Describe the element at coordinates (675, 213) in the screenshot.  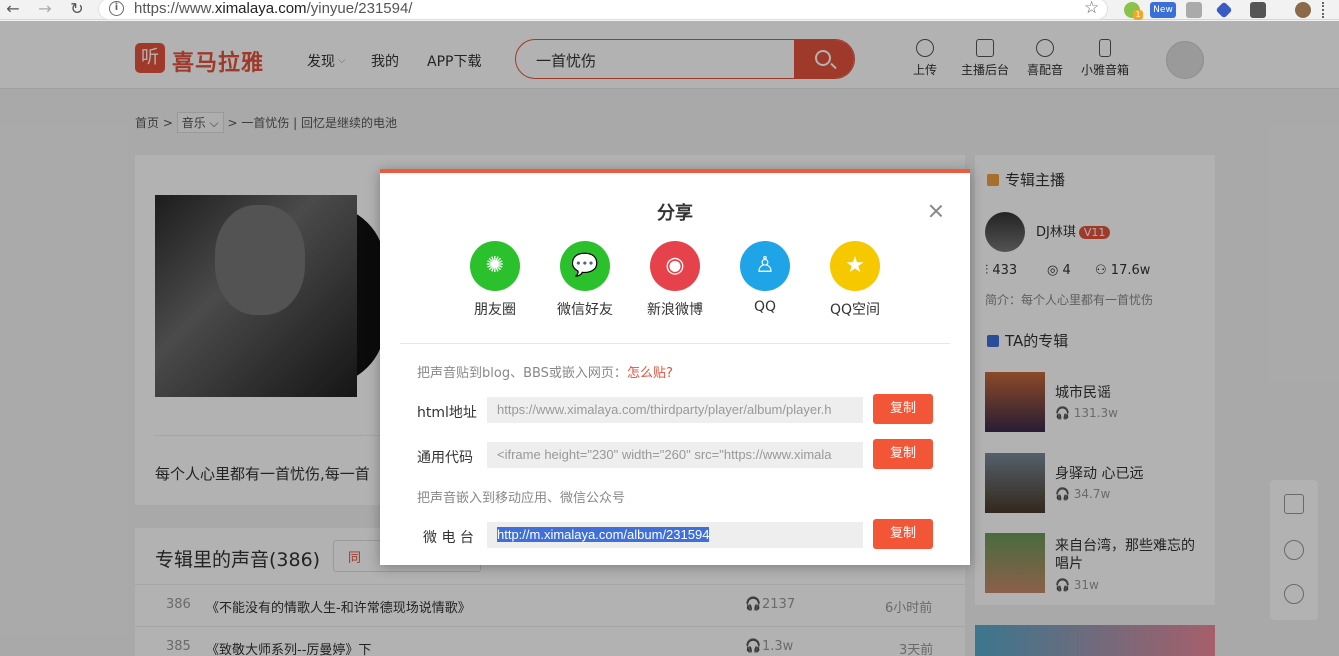
I see `dialog-title: 分享` at that location.